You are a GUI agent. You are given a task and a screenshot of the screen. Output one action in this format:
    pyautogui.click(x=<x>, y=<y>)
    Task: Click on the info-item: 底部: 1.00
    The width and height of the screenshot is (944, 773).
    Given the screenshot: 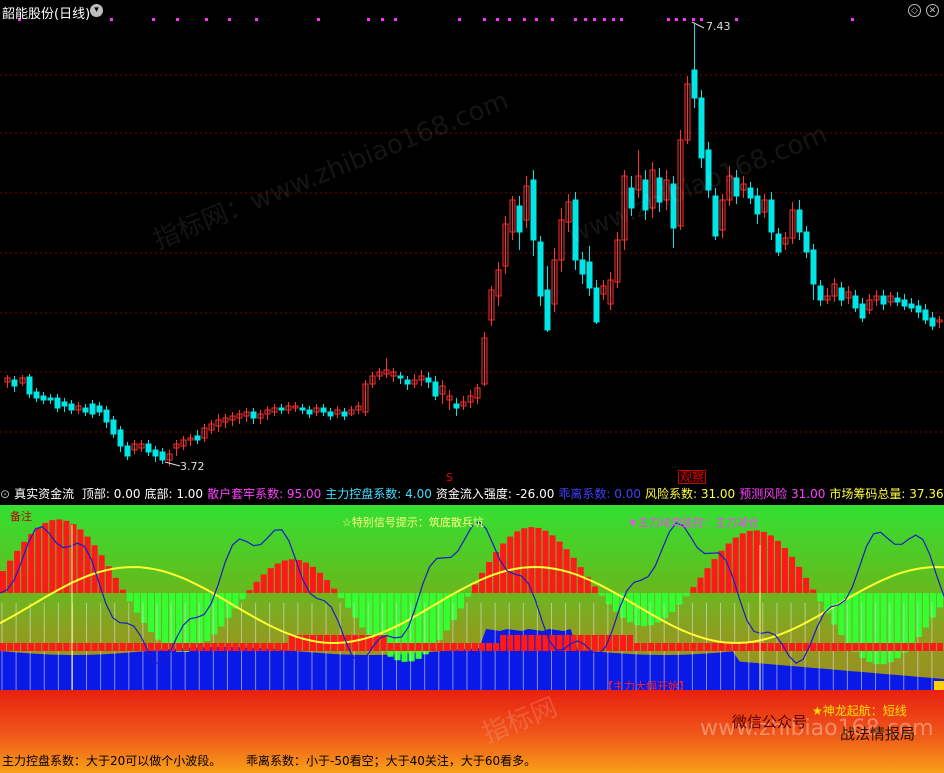 What is the action you would take?
    pyautogui.click(x=174, y=494)
    